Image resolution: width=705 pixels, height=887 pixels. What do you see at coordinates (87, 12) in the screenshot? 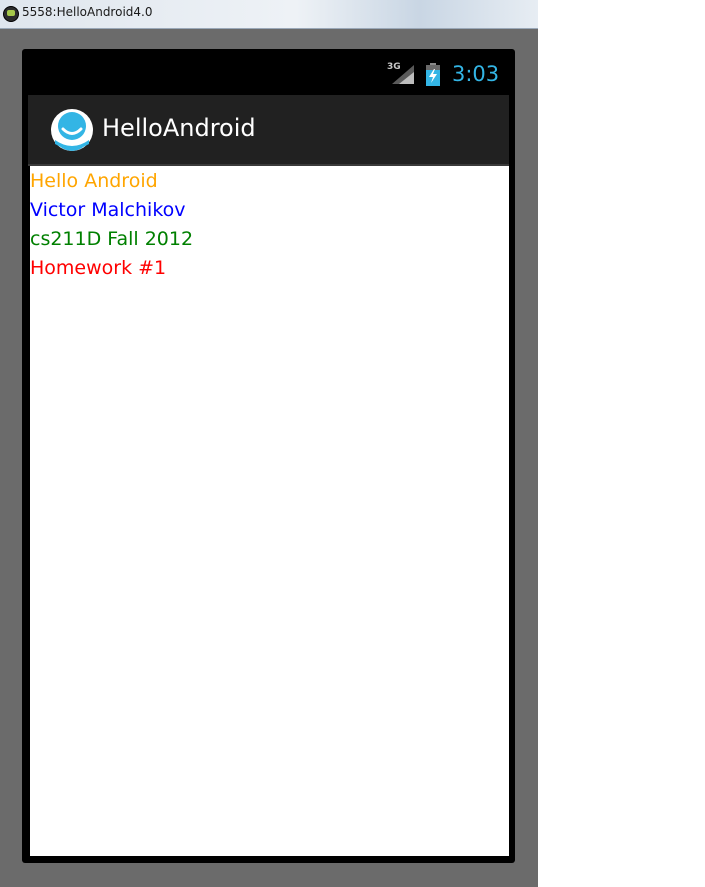
I see `window-title: 5558:HelloAndroid4.0` at bounding box center [87, 12].